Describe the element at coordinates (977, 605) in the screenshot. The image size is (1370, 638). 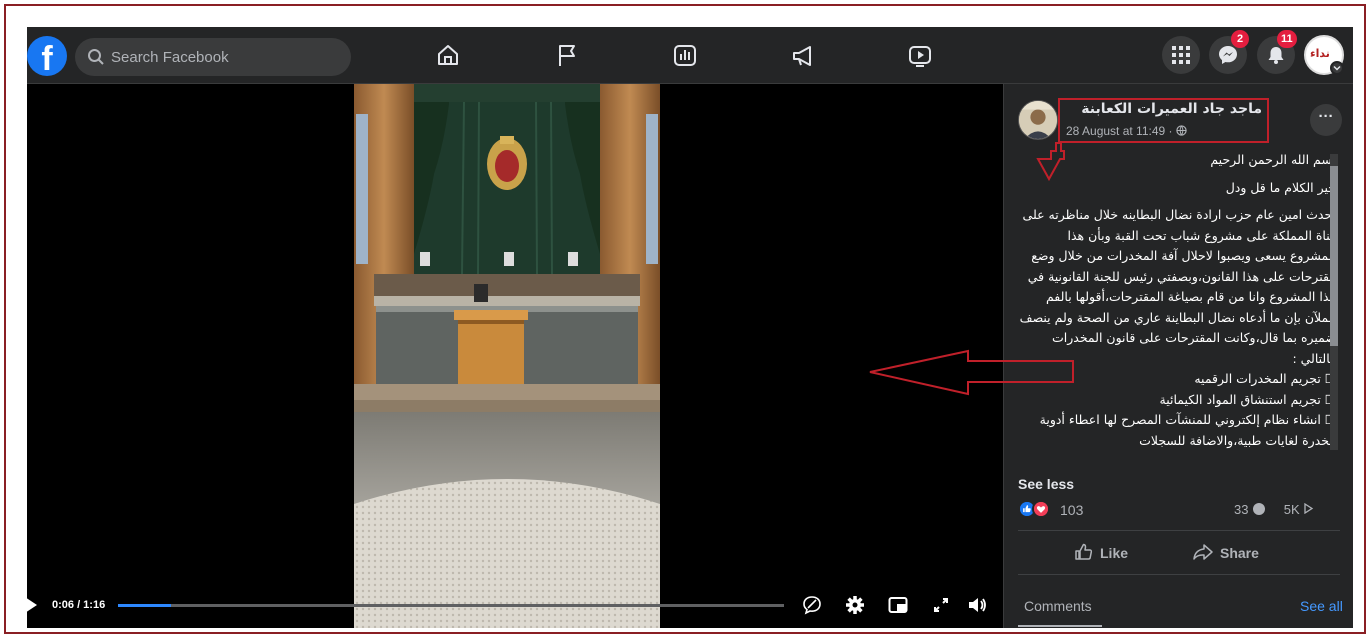
I see `volume-icon` at that location.